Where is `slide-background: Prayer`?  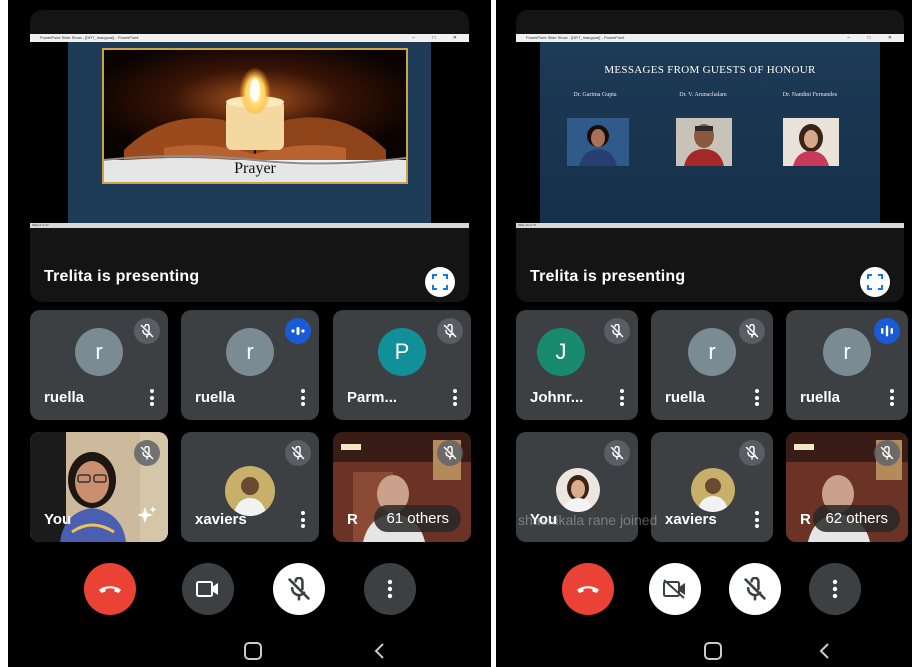 slide-background: Prayer is located at coordinates (249, 132).